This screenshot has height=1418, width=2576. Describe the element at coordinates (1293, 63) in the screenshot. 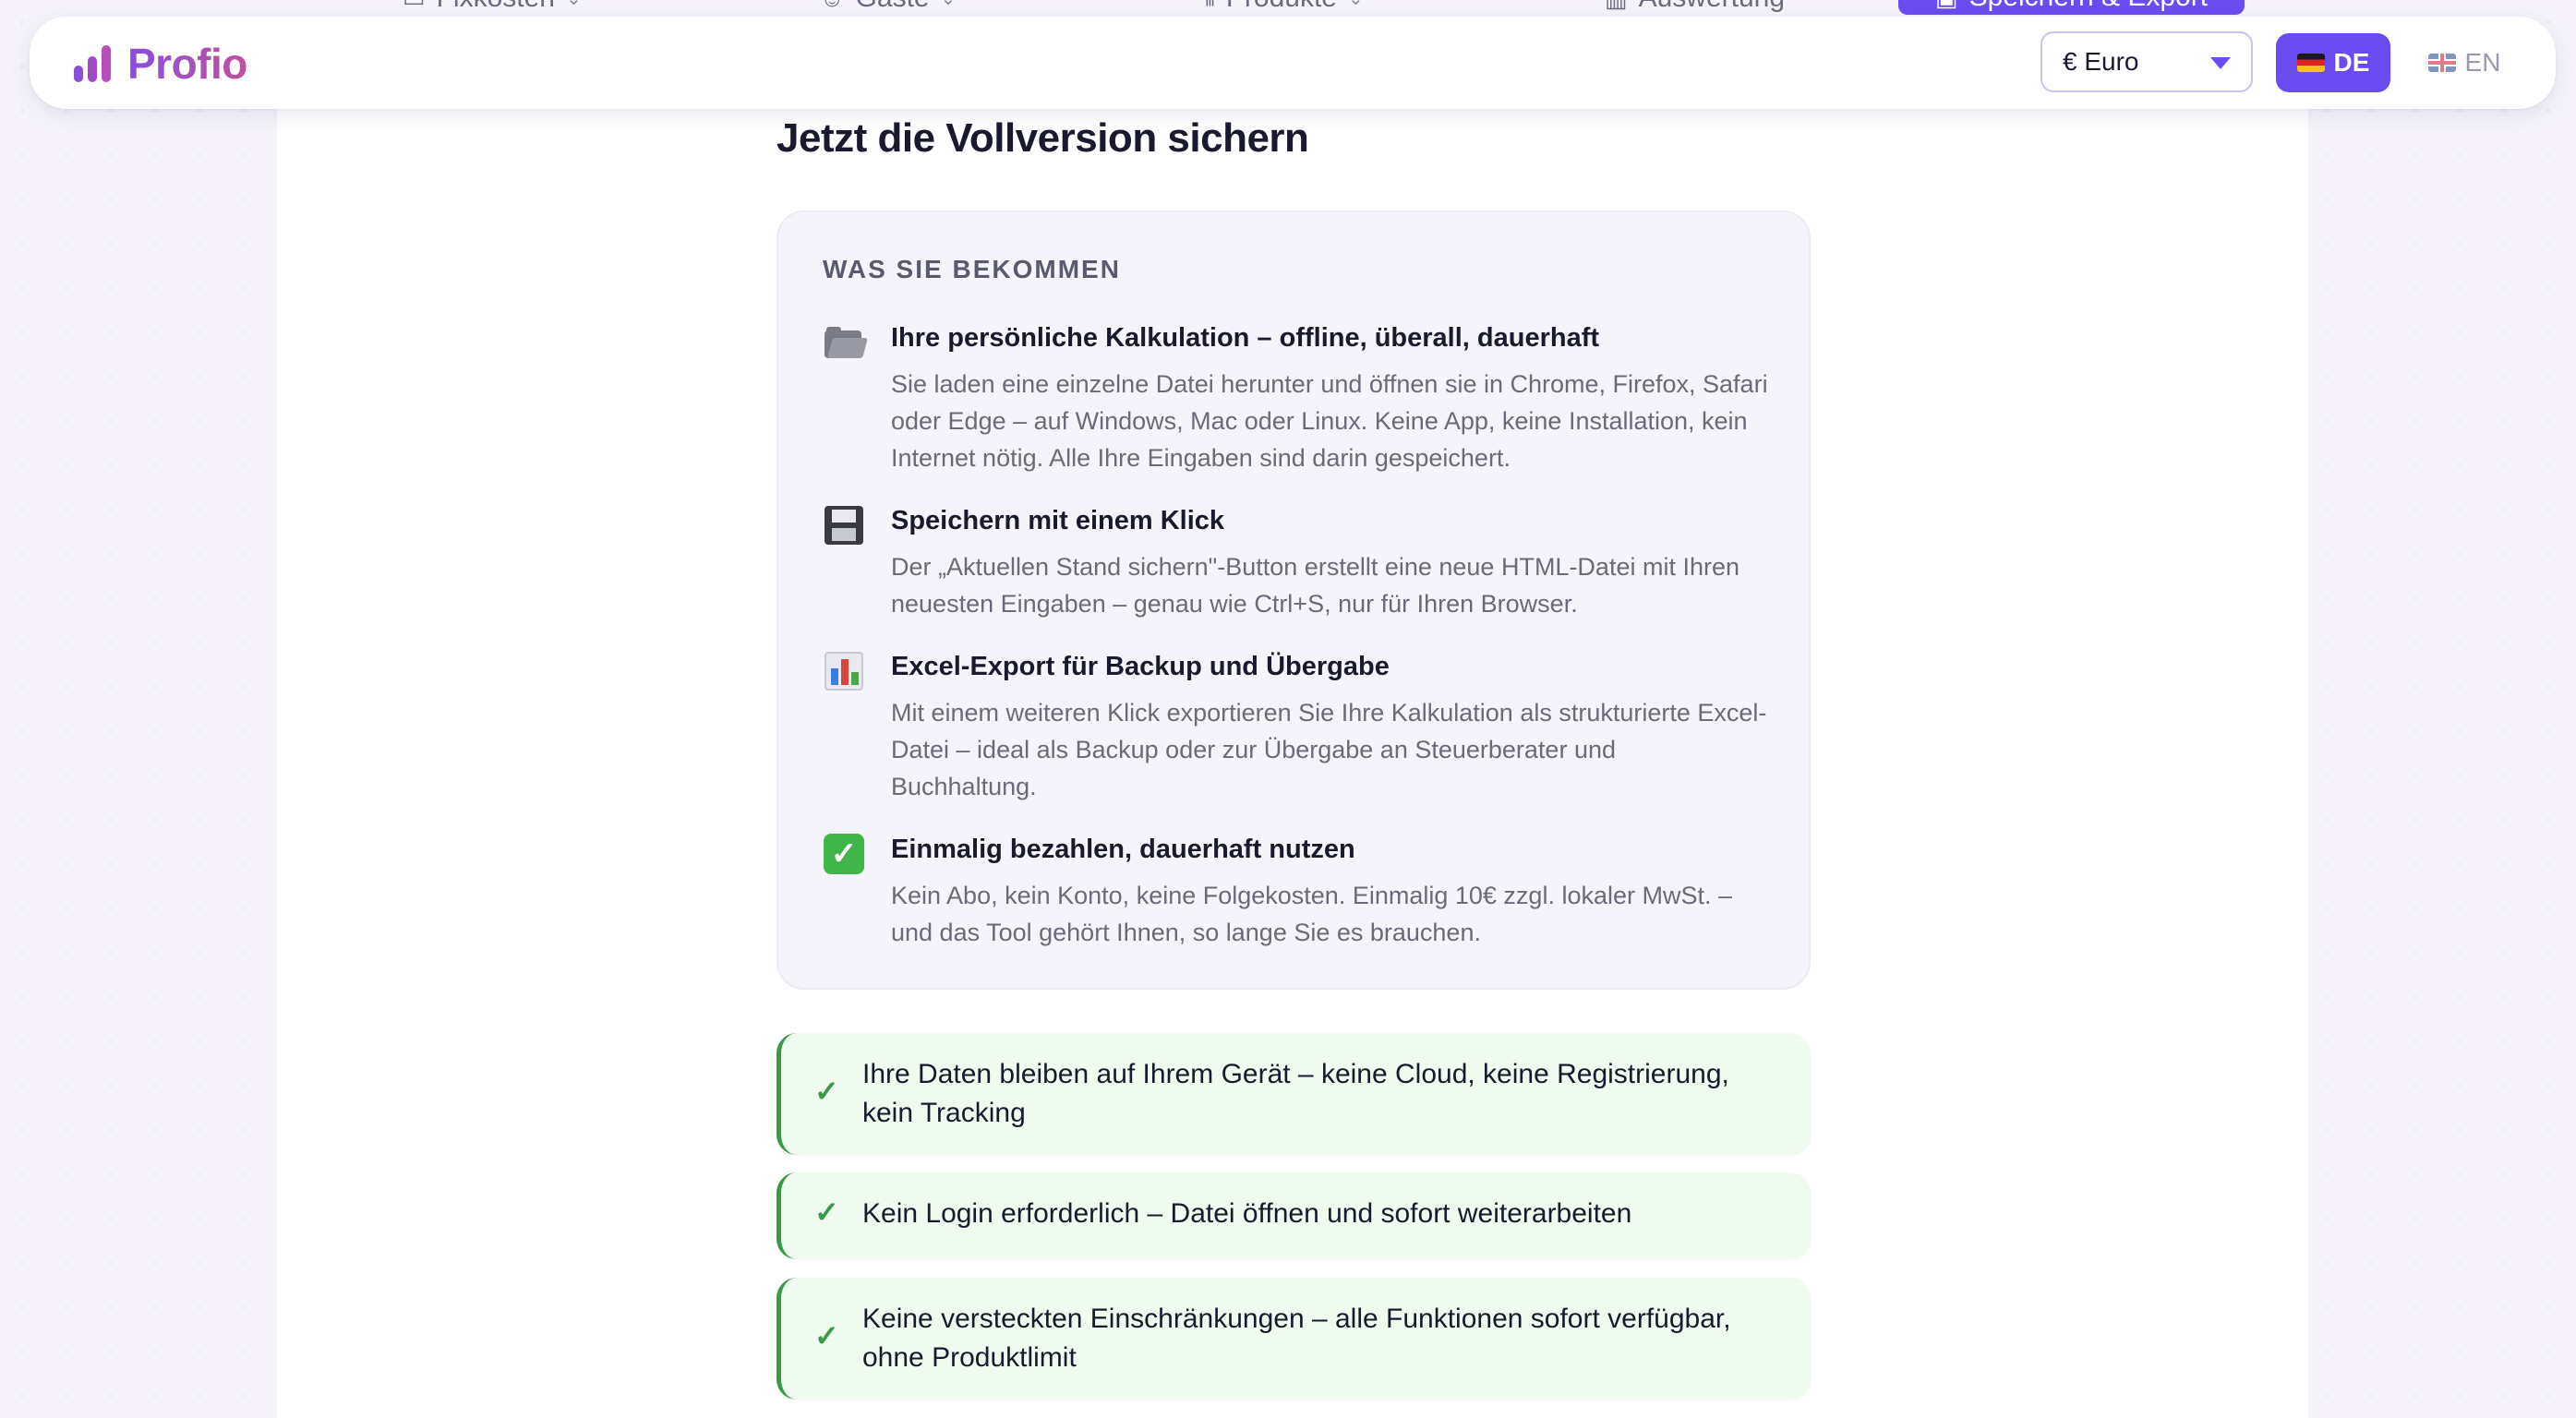

I see `top-header: Profio € Euro DE EN` at that location.